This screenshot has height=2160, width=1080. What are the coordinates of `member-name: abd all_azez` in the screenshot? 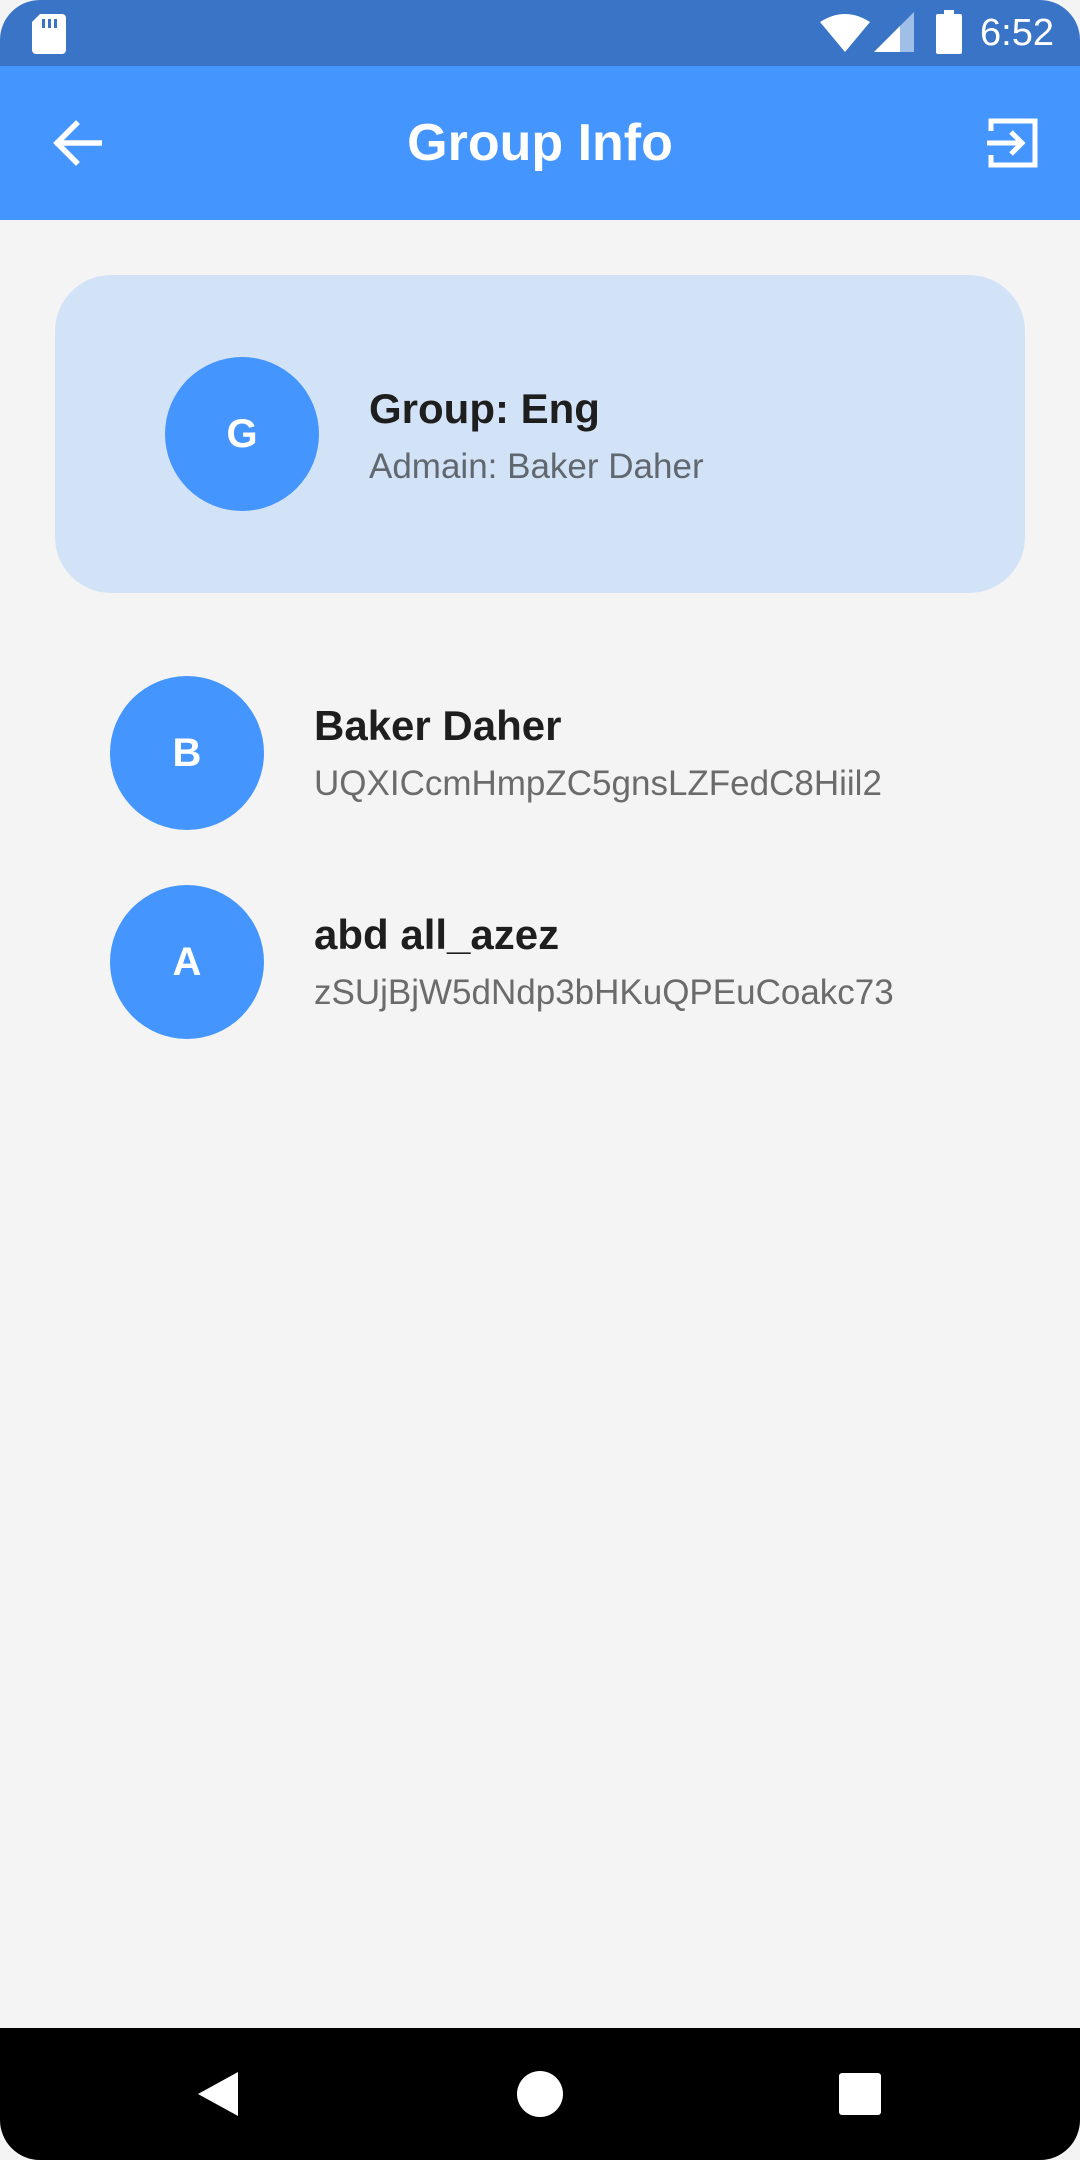 It's located at (437, 934).